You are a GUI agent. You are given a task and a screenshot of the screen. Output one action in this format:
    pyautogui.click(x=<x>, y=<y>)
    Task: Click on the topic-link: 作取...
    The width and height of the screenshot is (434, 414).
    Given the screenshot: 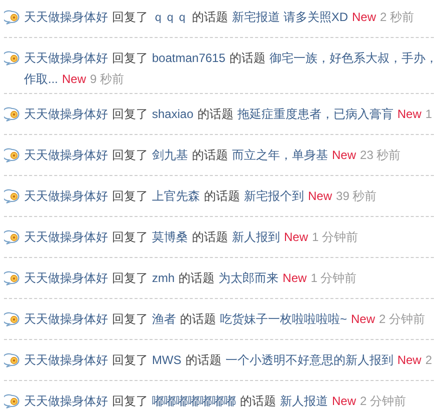 What is the action you would take?
    pyautogui.click(x=41, y=79)
    